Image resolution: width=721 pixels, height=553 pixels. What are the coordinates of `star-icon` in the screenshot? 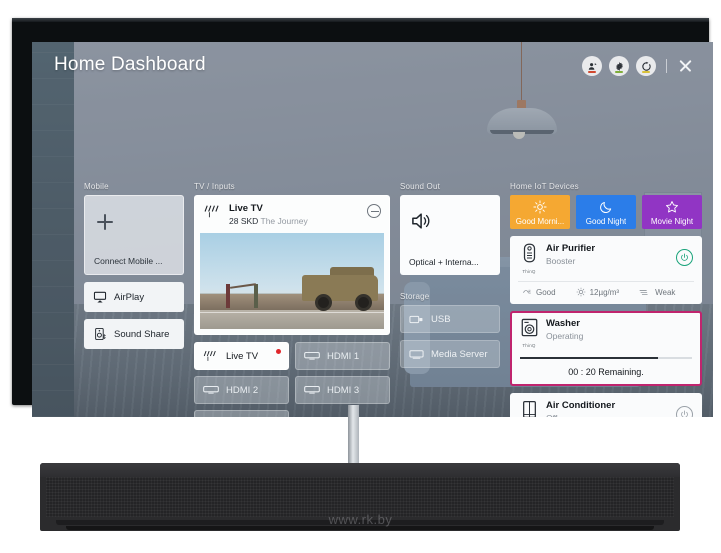 It's located at (672, 207).